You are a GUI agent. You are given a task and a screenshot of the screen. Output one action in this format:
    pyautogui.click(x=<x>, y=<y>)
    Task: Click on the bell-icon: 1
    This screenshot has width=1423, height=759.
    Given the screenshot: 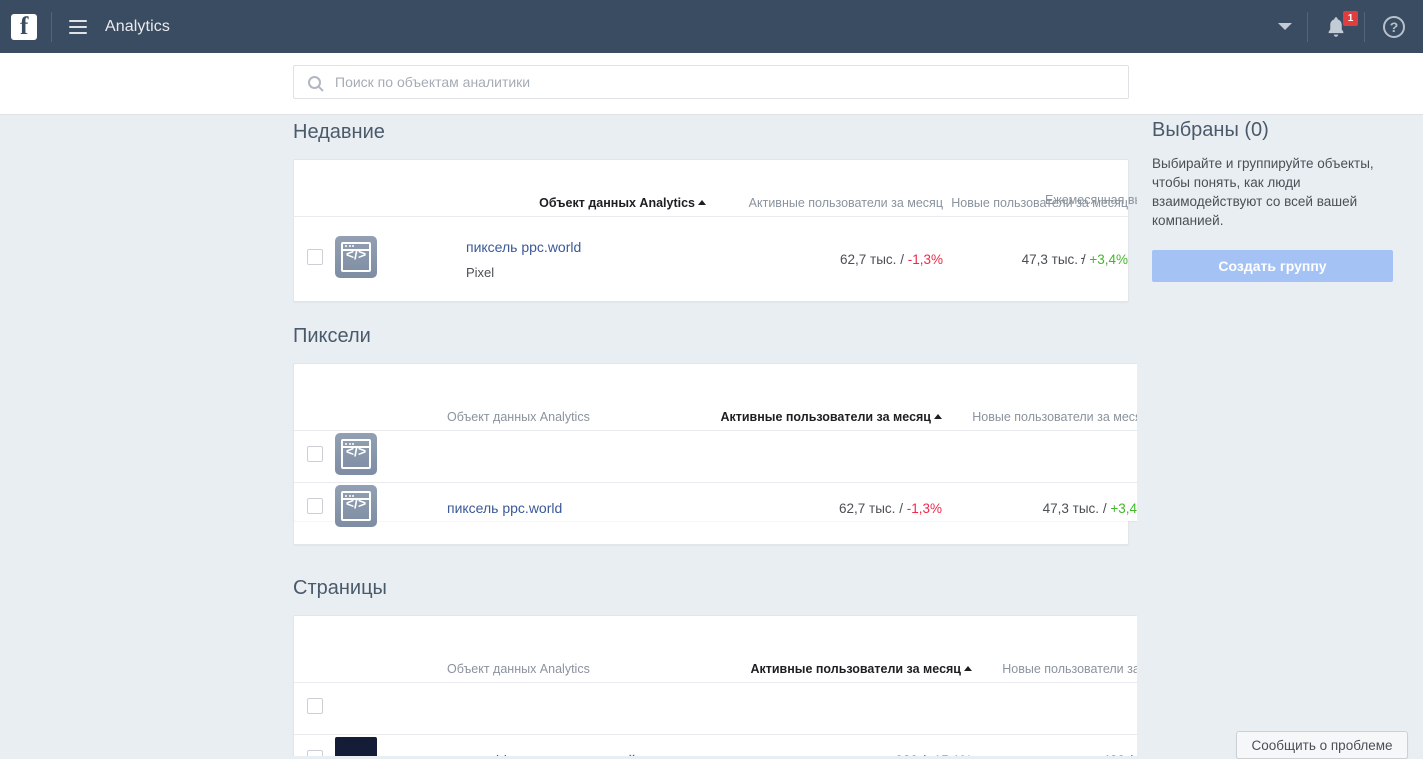 What is the action you would take?
    pyautogui.click(x=1340, y=25)
    